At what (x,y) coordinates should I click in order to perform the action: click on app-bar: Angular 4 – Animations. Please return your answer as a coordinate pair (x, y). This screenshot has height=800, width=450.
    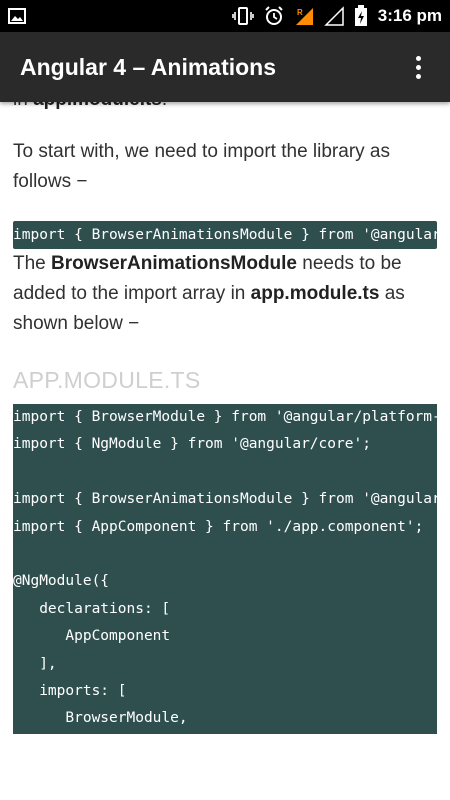
    Looking at the image, I should click on (225, 67).